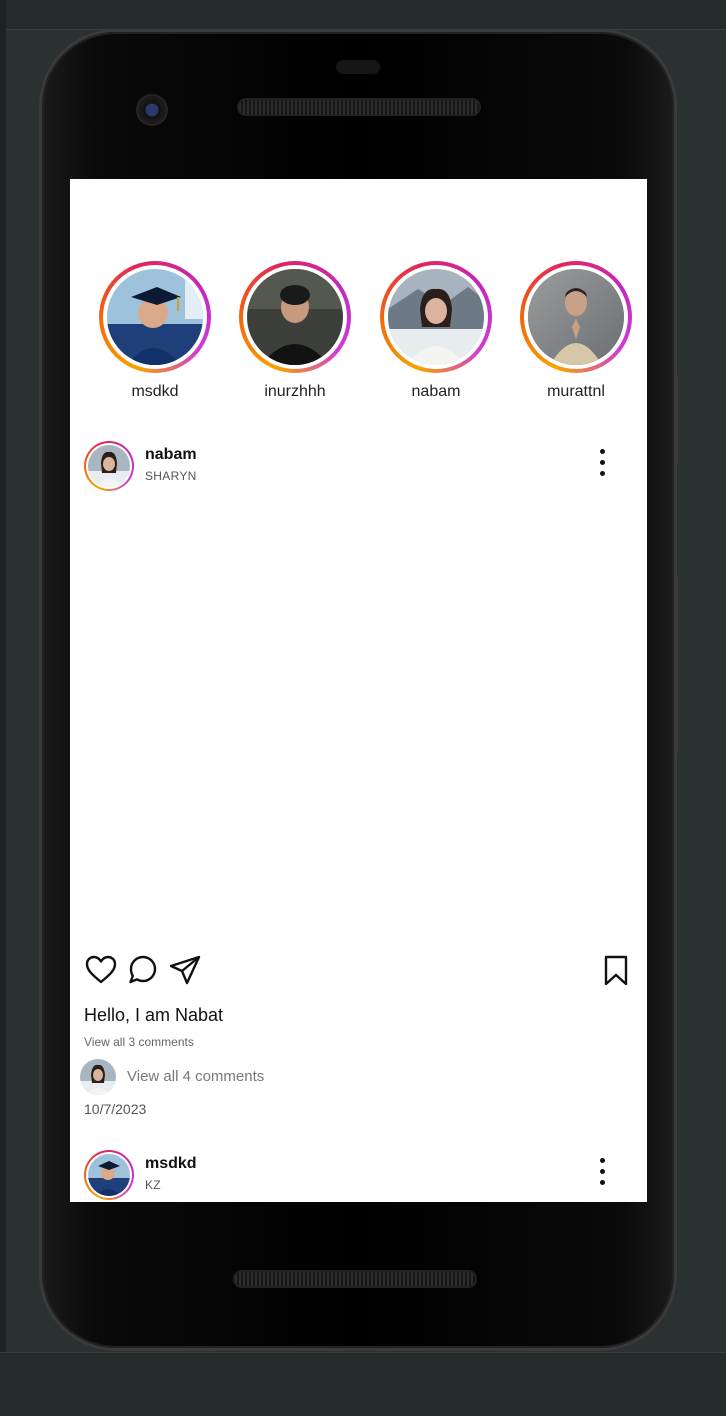 The image size is (726, 1416). Describe the element at coordinates (358, 67) in the screenshot. I see `proximity-sensor` at that location.